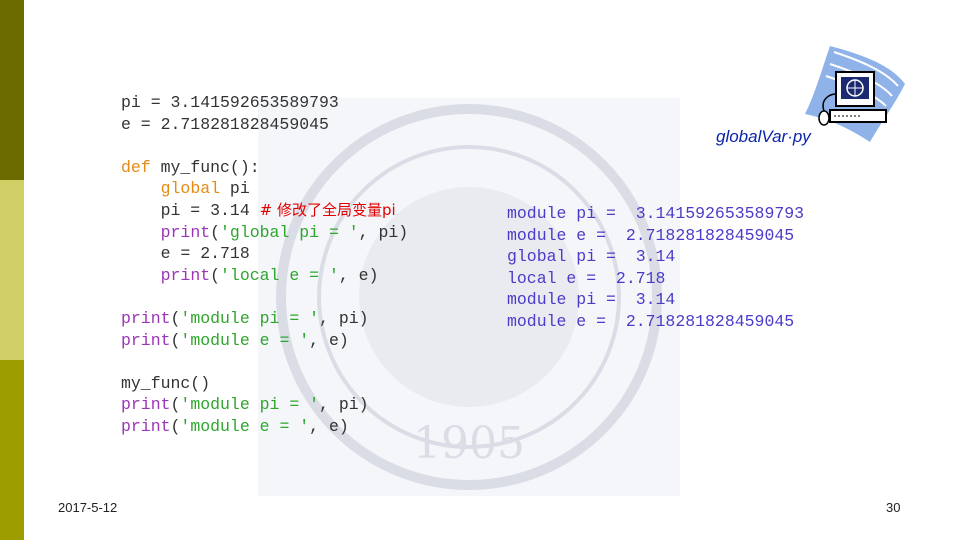 Image resolution: width=960 pixels, height=540 pixels. Describe the element at coordinates (235, 189) in the screenshot. I see `code-token: pi` at that location.